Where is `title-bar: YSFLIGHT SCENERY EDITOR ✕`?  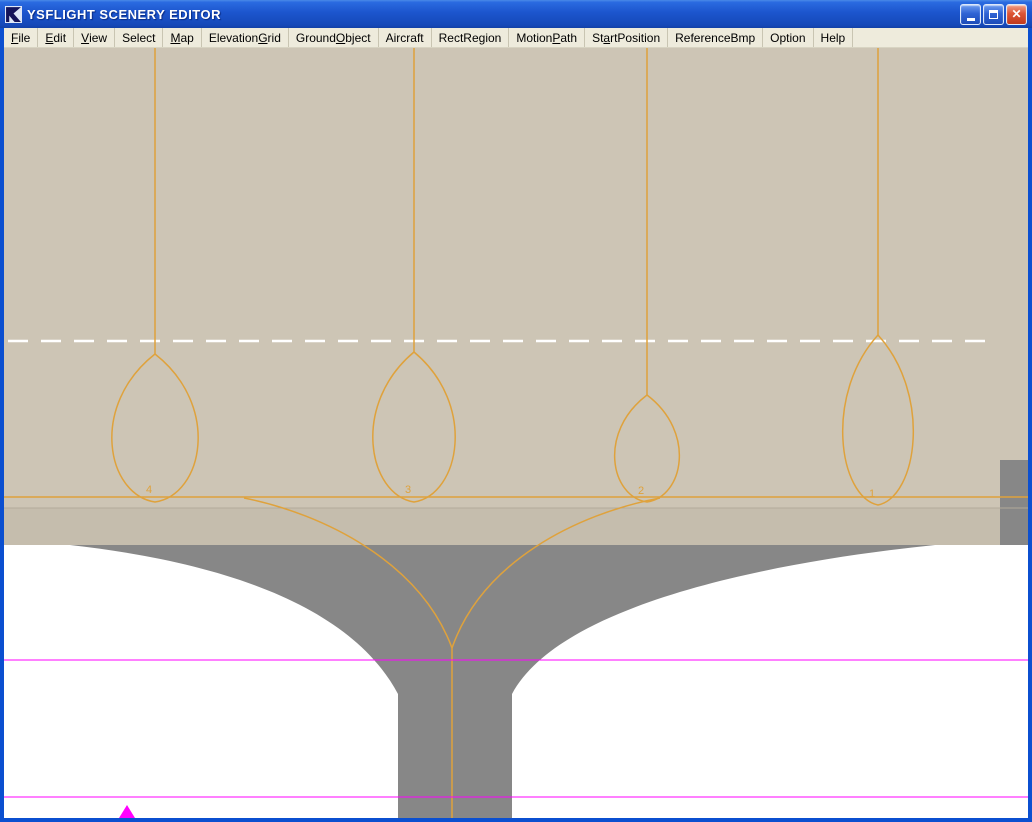 title-bar: YSFLIGHT SCENERY EDITOR ✕ is located at coordinates (516, 14).